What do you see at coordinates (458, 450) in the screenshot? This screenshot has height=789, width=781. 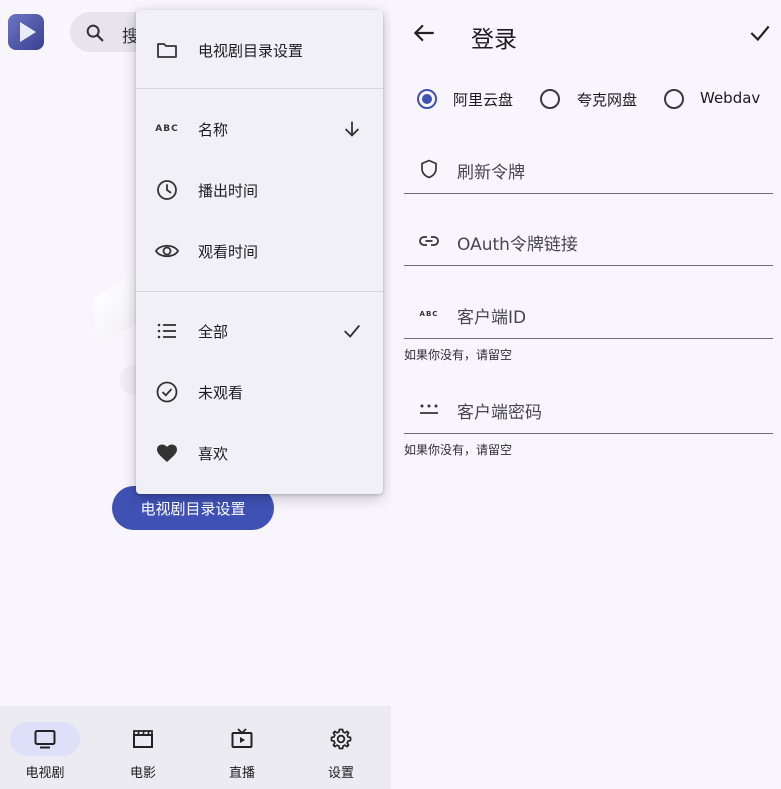 I see `client-secret-helper-text: 如果你没有，请留空` at bounding box center [458, 450].